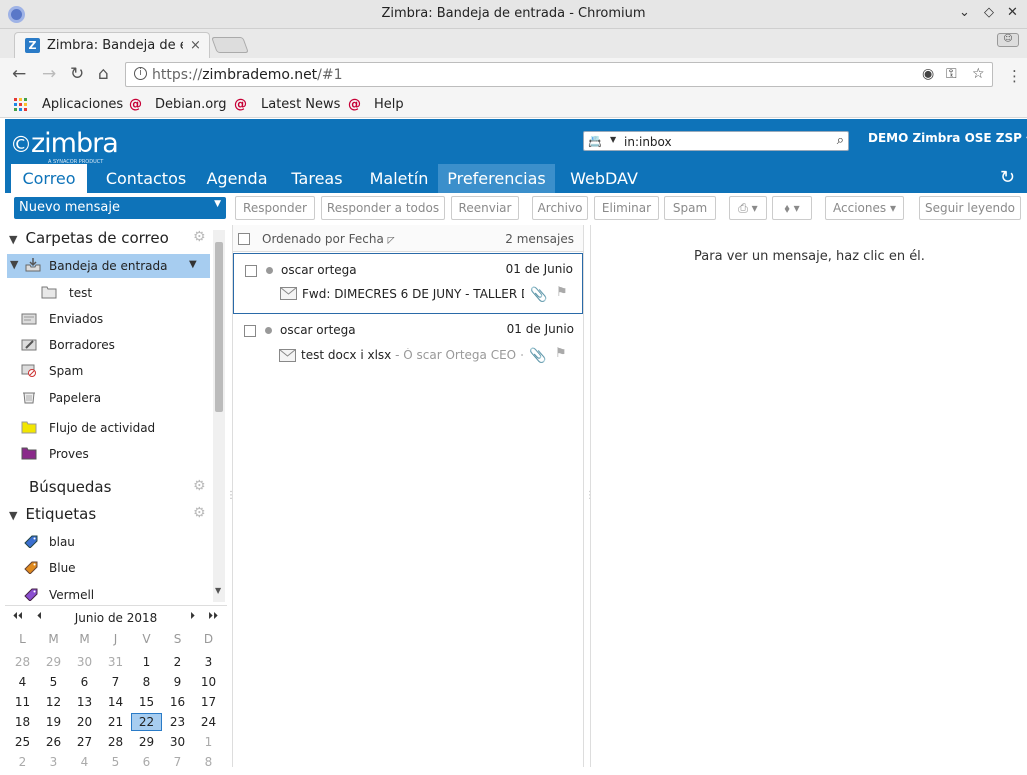 The image size is (1027, 775). I want to click on next-month-icon: ⏵, so click(192, 616).